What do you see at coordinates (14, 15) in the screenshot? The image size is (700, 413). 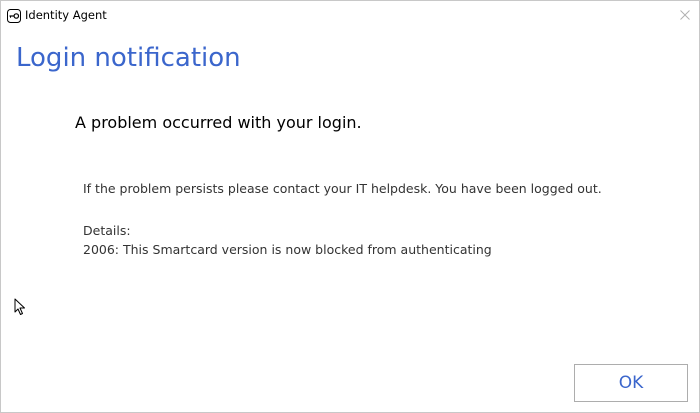 I see `key-icon` at bounding box center [14, 15].